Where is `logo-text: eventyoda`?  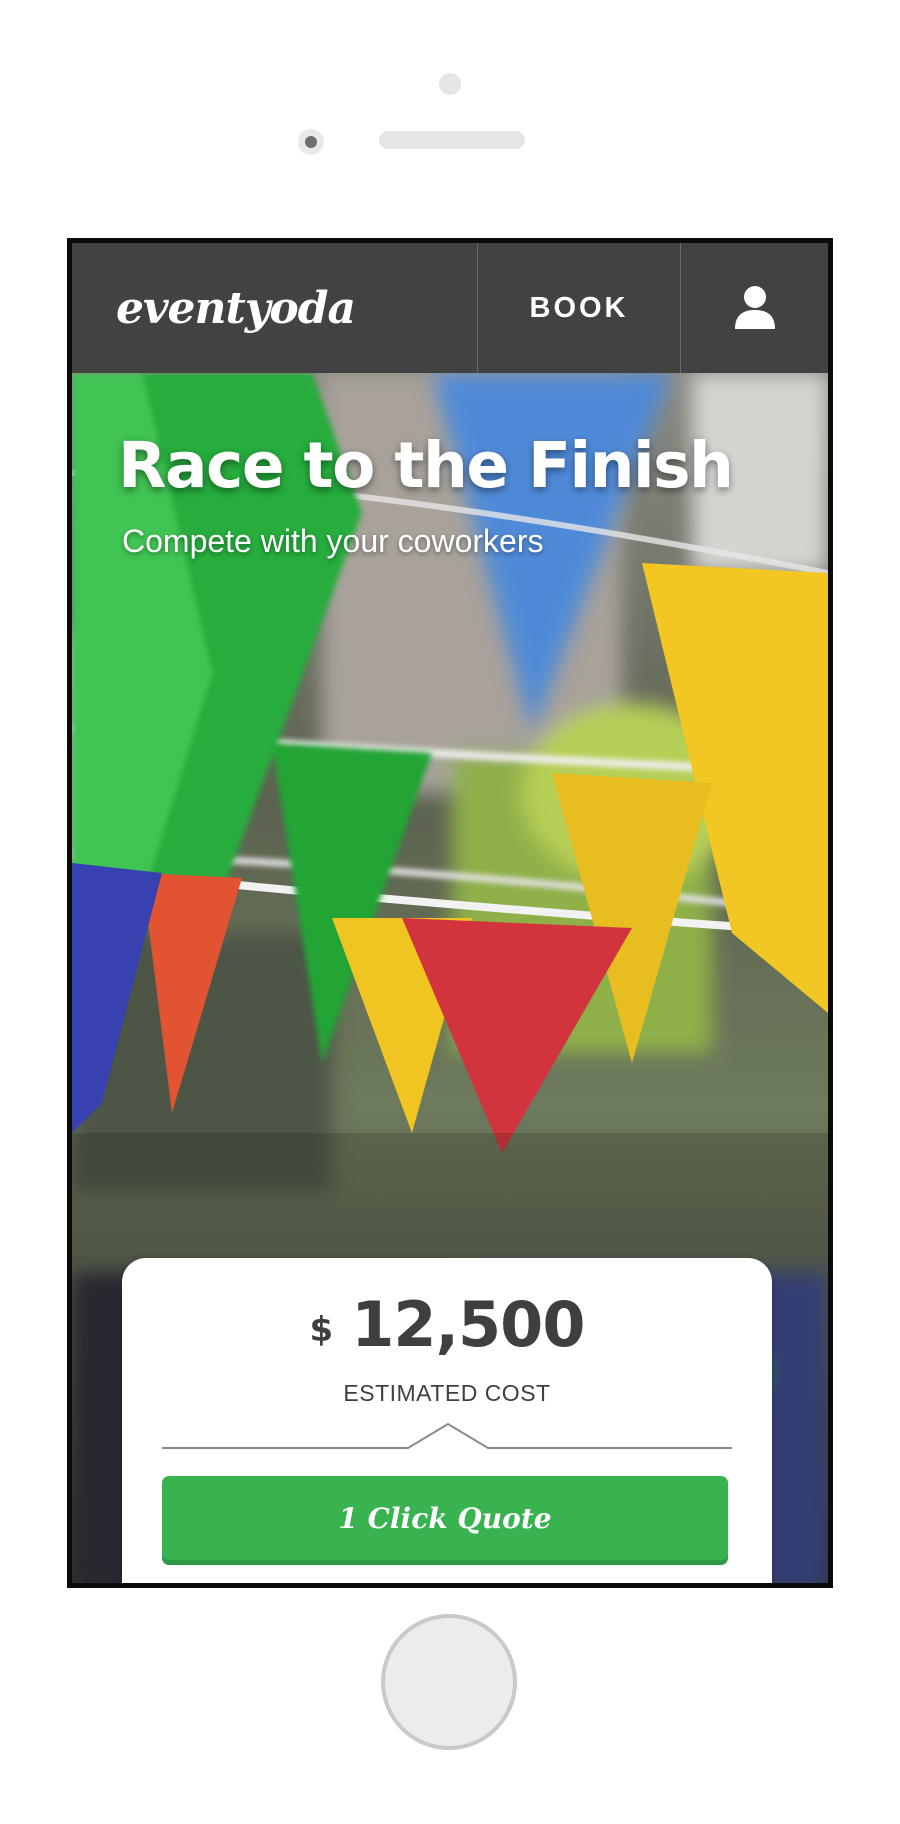
logo-text: eventyoda is located at coordinates (236, 308).